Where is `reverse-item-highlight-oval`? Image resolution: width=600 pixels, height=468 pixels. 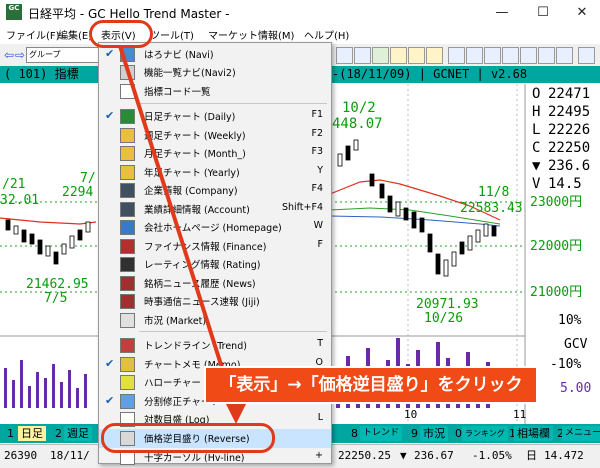 reverse-item-highlight-oval is located at coordinates (188, 438).